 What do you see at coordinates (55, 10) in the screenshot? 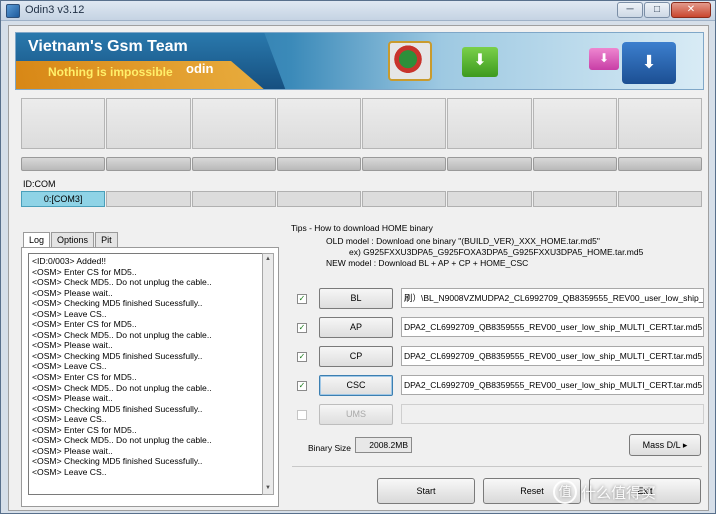
I see `window-title: Odin3 v3.12` at bounding box center [55, 10].